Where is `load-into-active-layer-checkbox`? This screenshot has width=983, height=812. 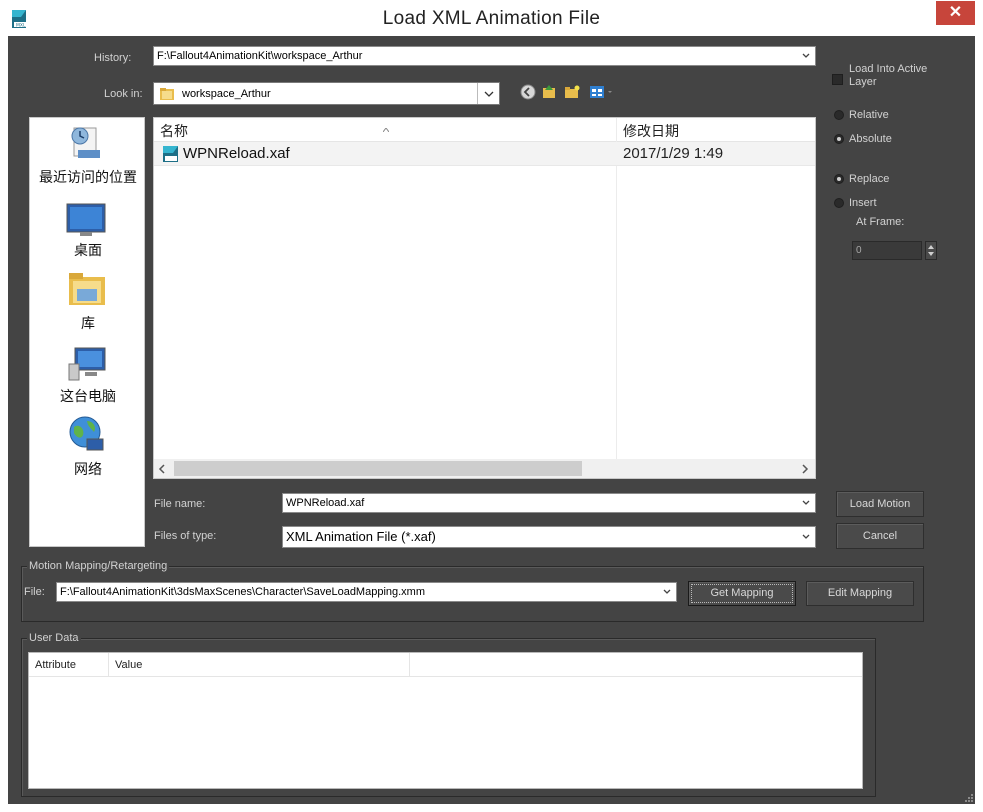
load-into-active-layer-checkbox is located at coordinates (837, 79).